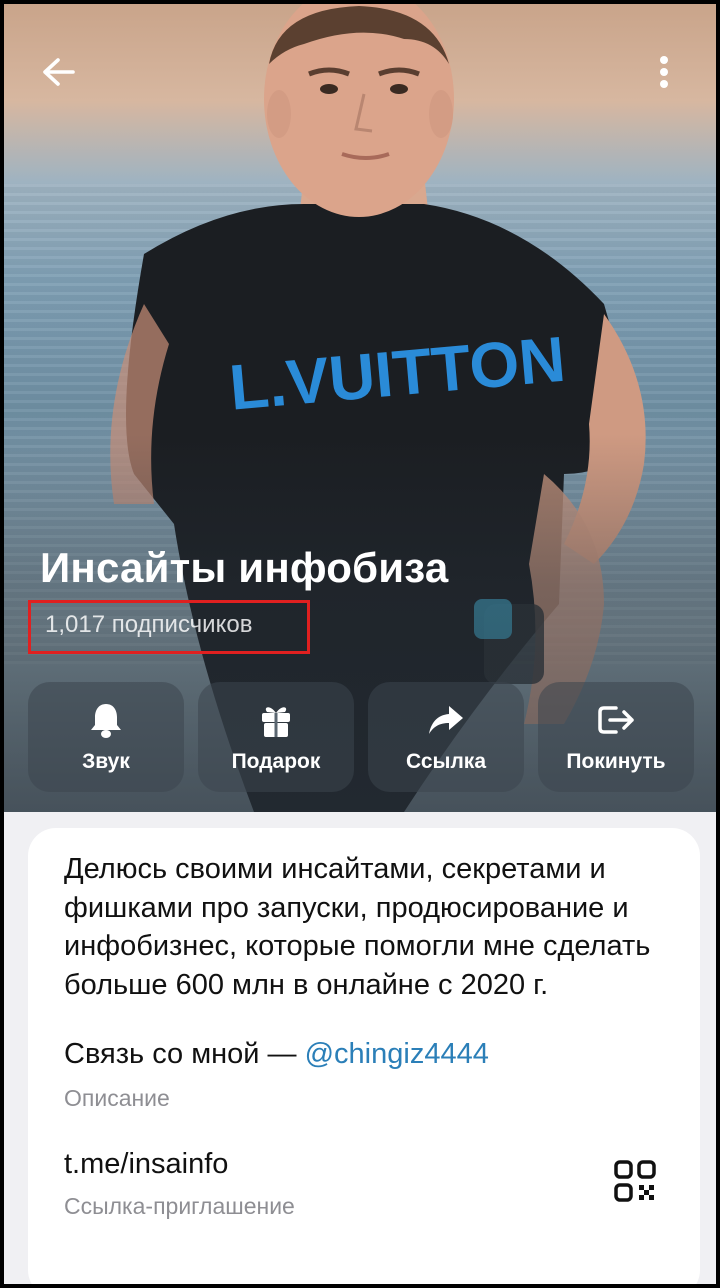  Describe the element at coordinates (179, 1206) in the screenshot. I see `invite-link-caption: Ссылка-приглашение` at that location.